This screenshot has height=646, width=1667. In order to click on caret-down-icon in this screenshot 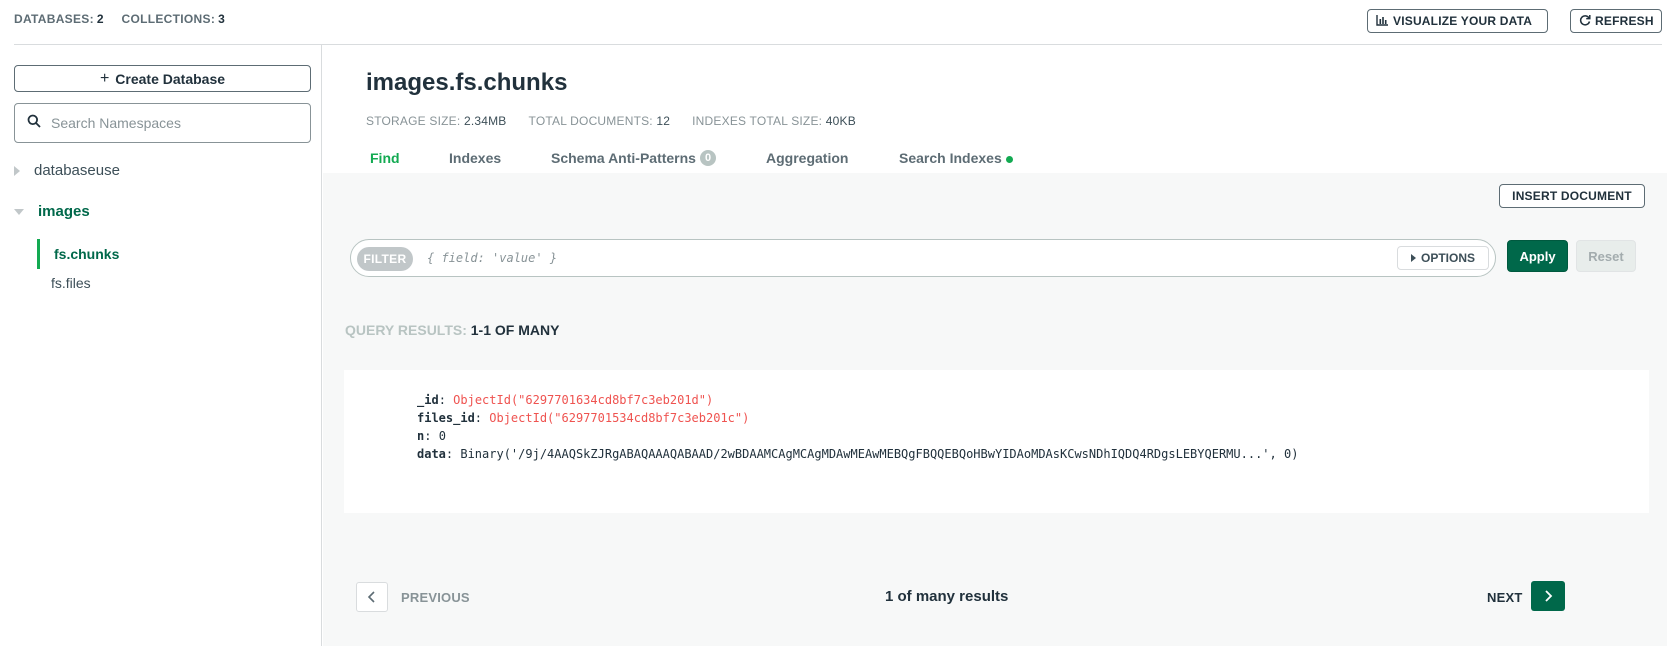, I will do `click(19, 211)`.